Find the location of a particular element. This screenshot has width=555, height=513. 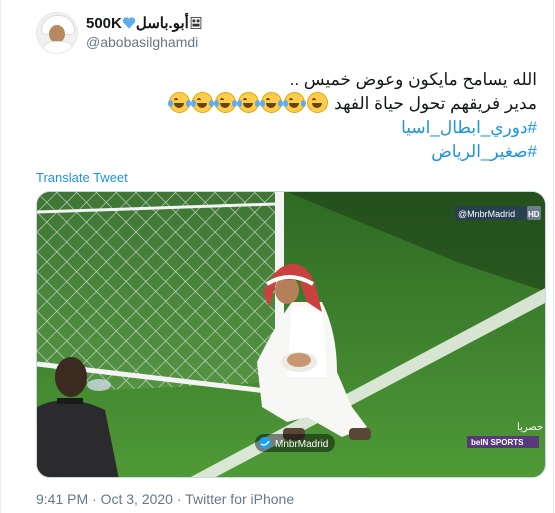

author-handle: @abobasilghamdi is located at coordinates (142, 42).